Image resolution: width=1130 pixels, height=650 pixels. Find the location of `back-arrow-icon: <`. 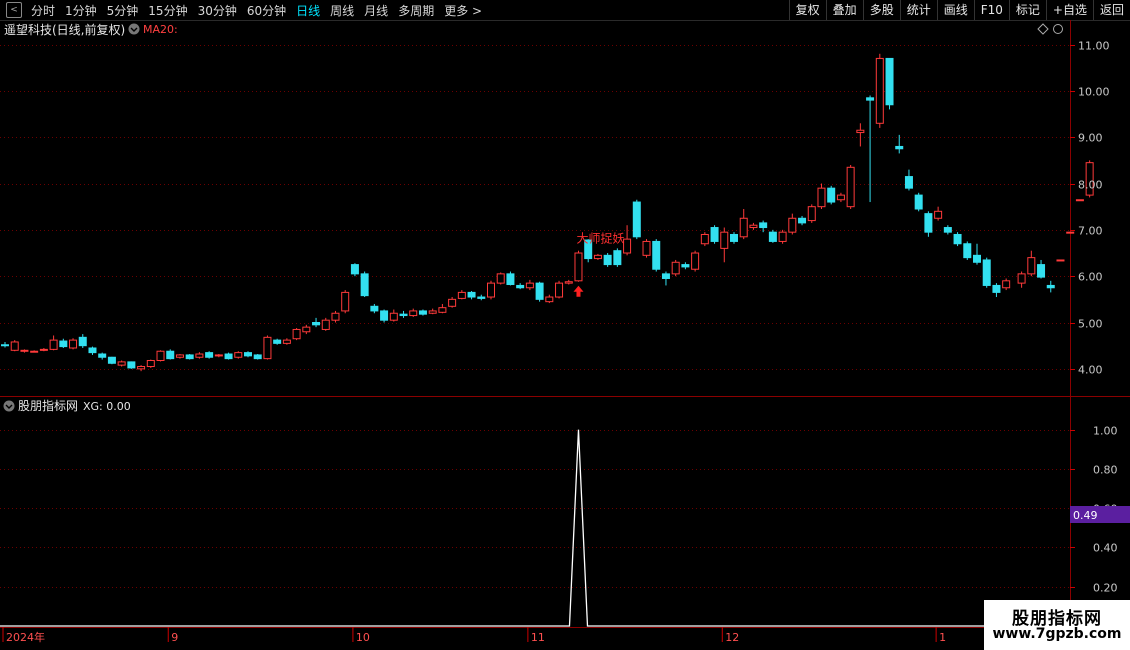

back-arrow-icon: < is located at coordinates (14, 10).